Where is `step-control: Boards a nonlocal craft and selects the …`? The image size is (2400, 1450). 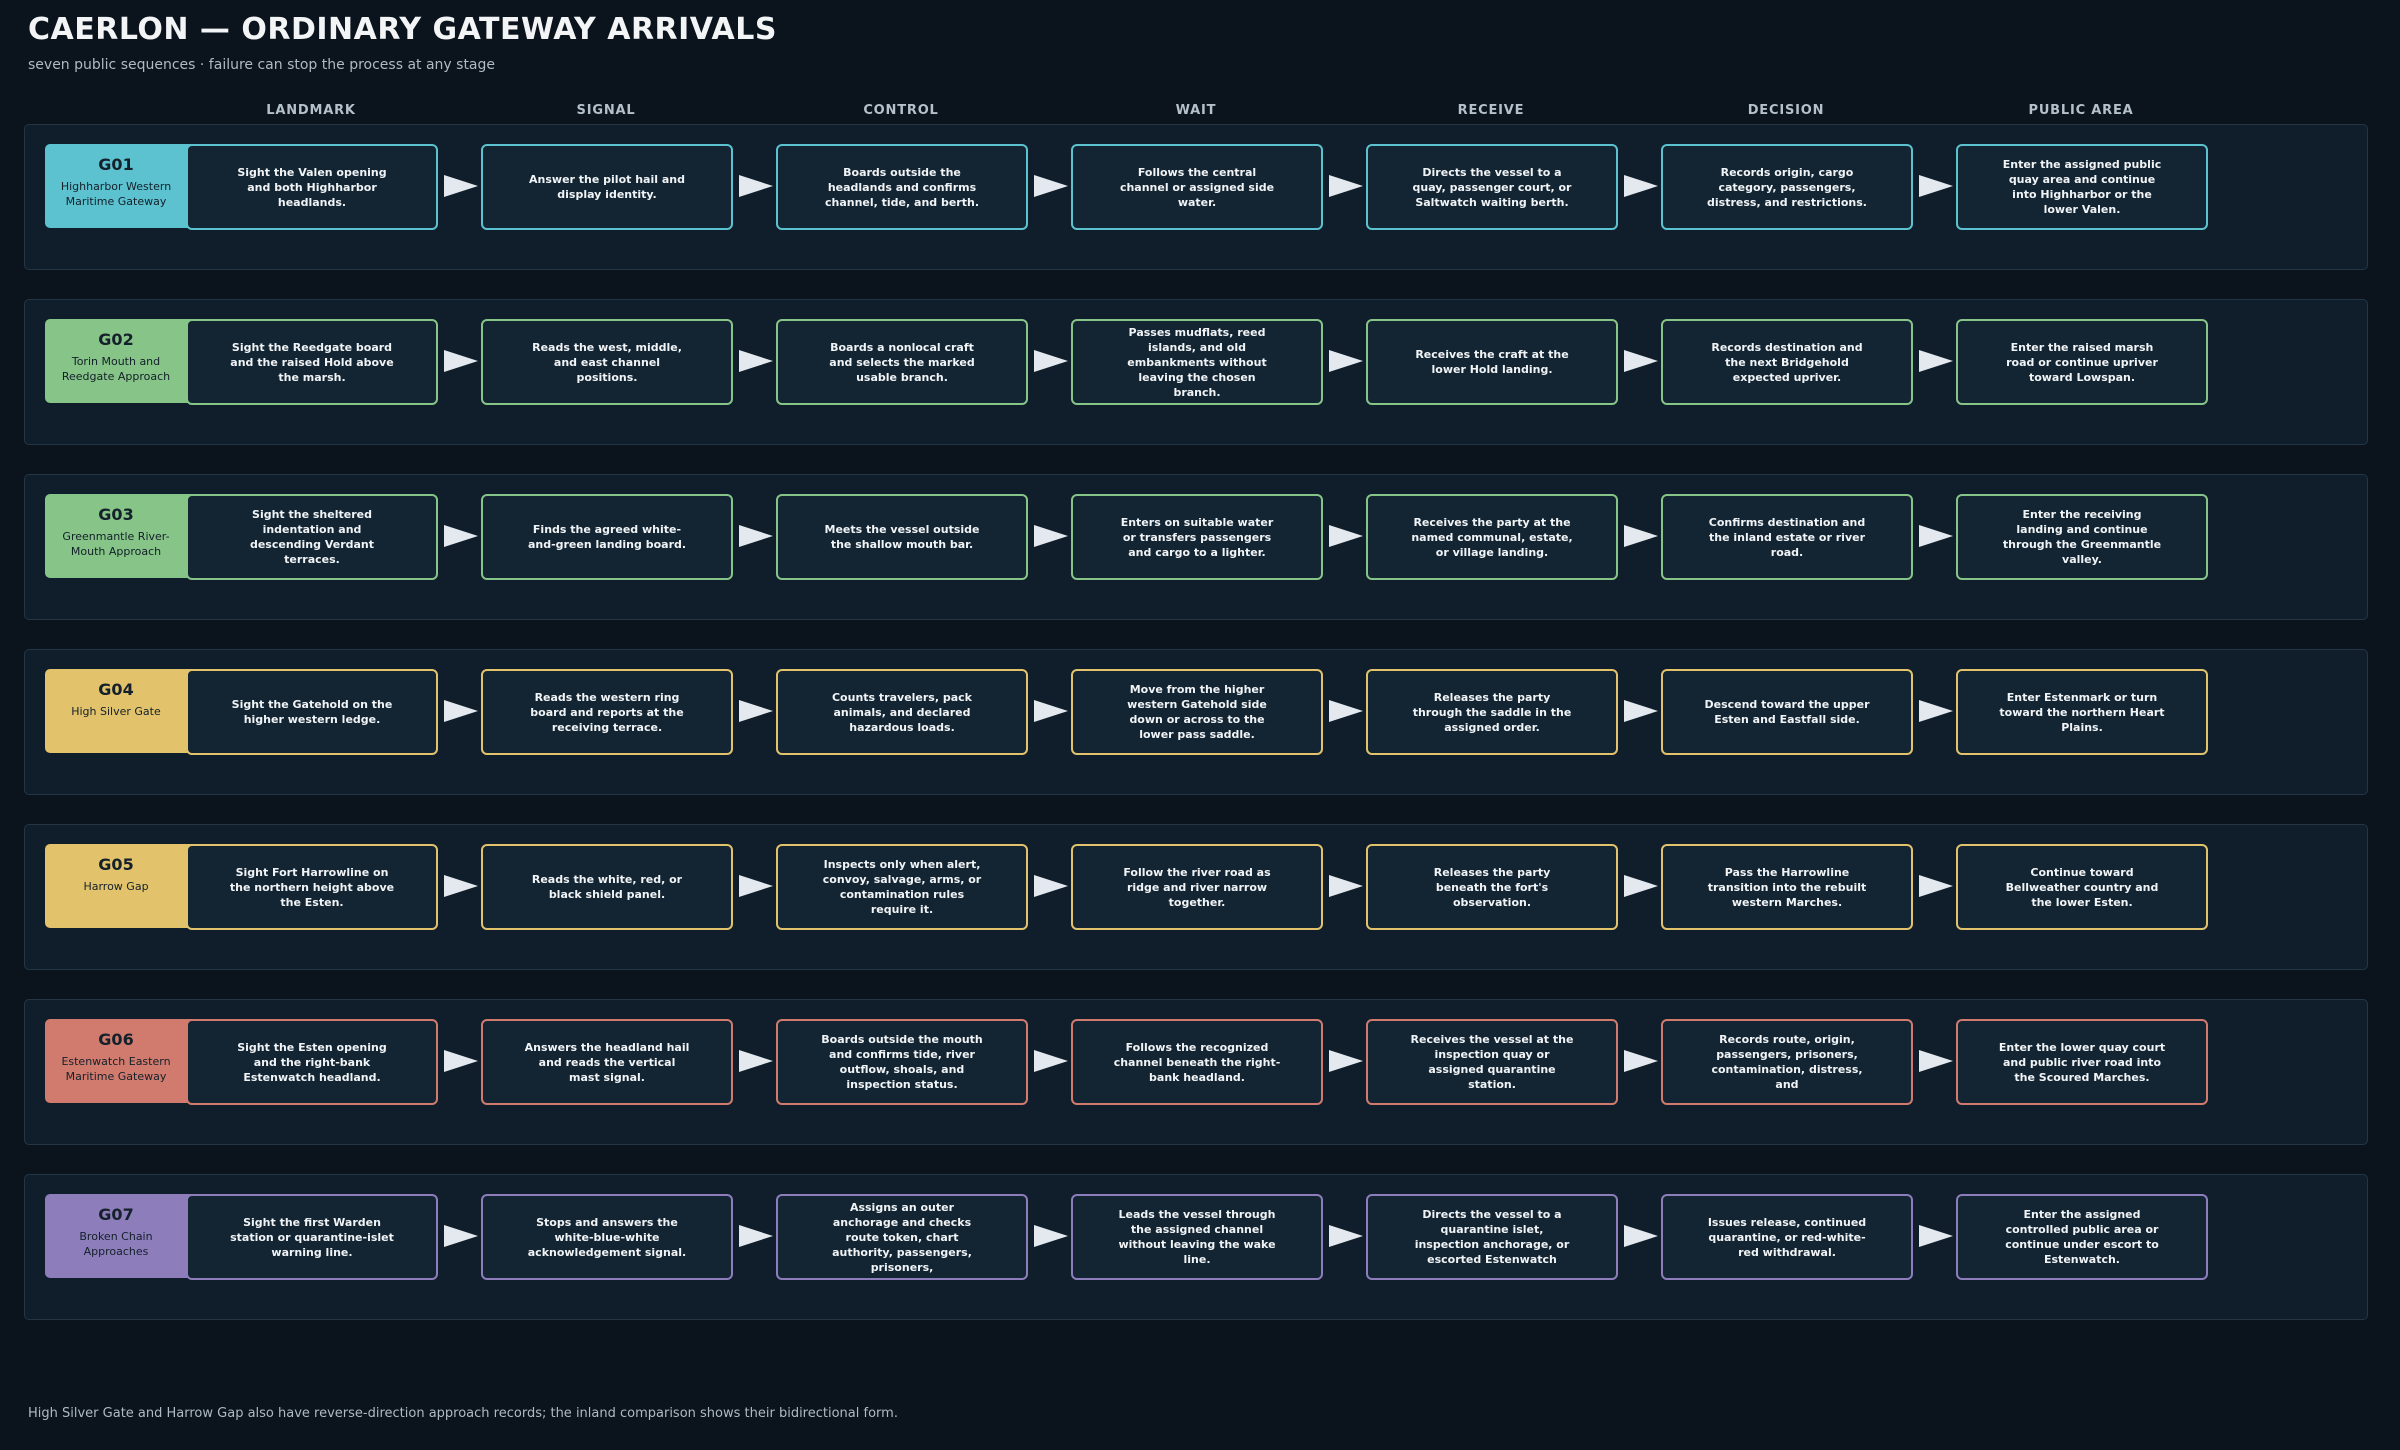
step-control: Boards a nonlocal craft and selects the … is located at coordinates (902, 362).